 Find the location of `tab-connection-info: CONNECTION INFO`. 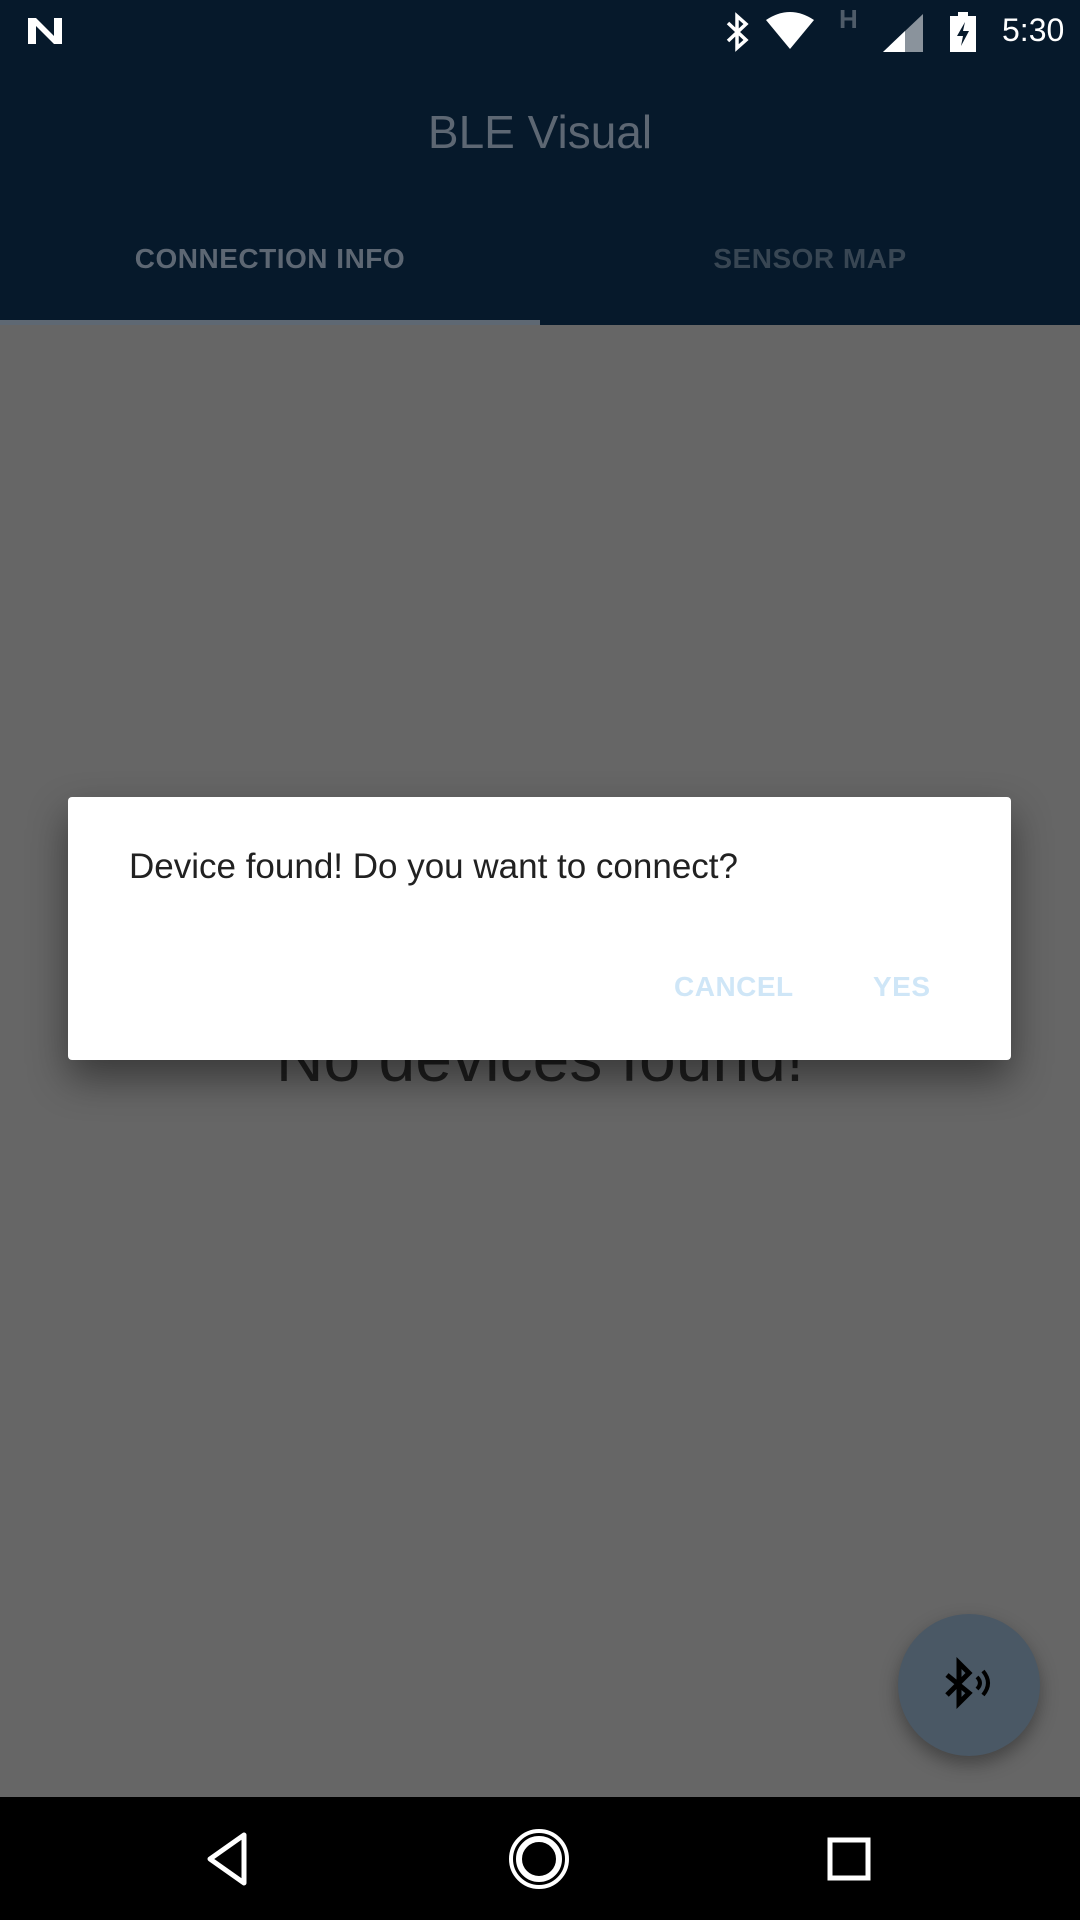

tab-connection-info: CONNECTION INFO is located at coordinates (270, 259).